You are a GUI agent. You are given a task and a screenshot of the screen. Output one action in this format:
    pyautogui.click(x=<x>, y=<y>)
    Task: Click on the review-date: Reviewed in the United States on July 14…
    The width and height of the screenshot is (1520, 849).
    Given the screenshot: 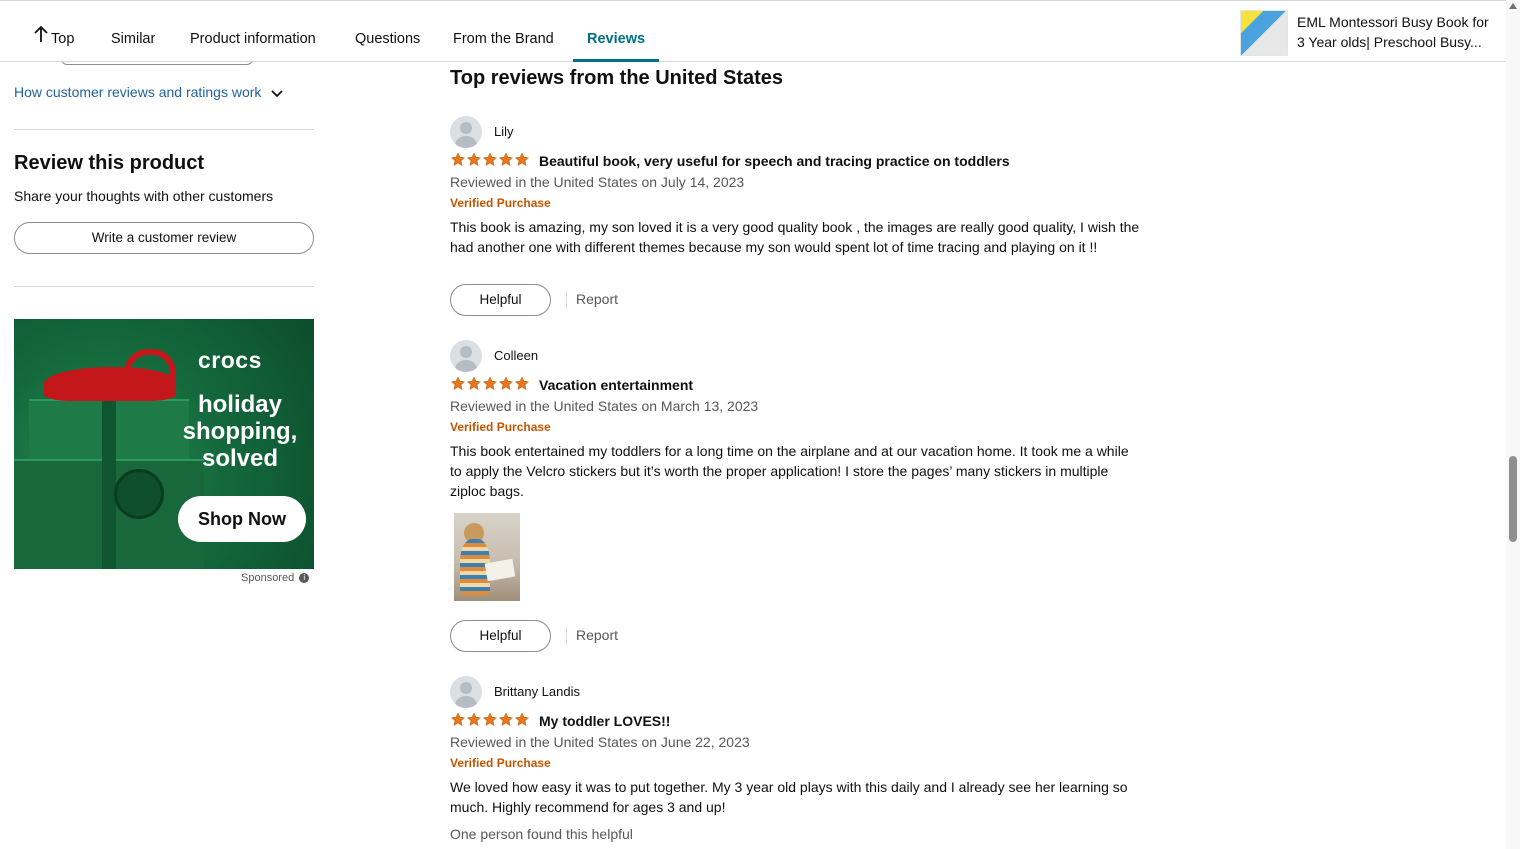 What is the action you would take?
    pyautogui.click(x=597, y=182)
    